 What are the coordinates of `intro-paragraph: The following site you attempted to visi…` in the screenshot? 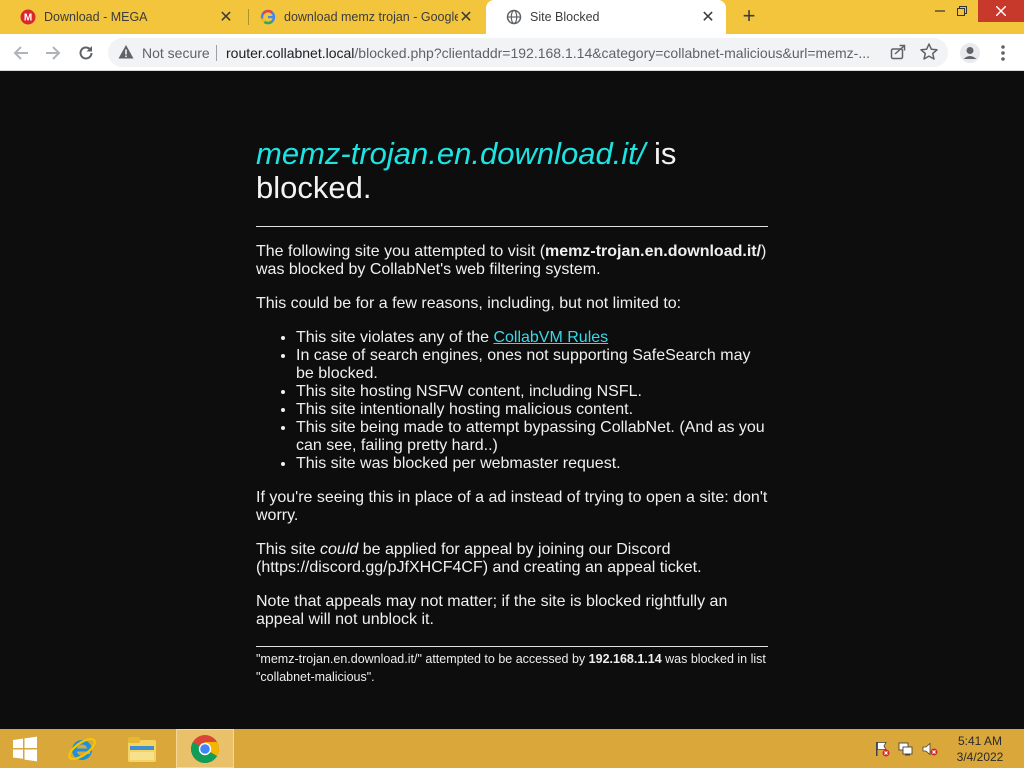 It's located at (512, 261).